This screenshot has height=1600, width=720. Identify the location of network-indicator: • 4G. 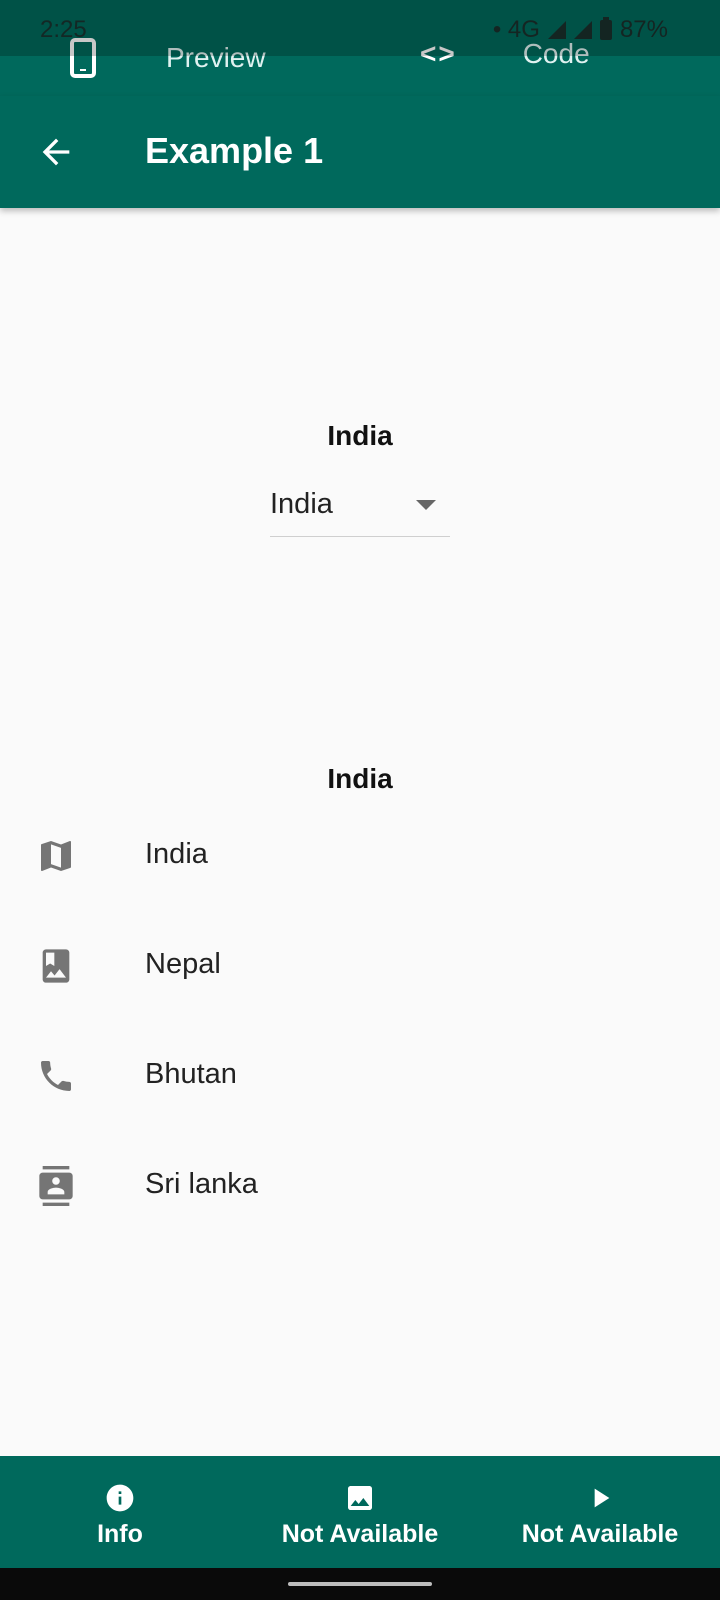
(516, 29).